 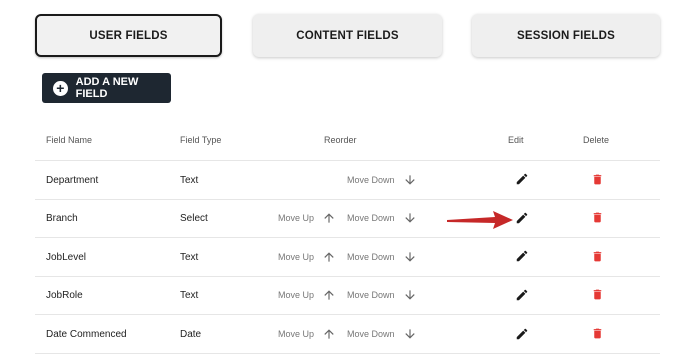 What do you see at coordinates (480, 220) in the screenshot?
I see `red-pointer-arrow-icon` at bounding box center [480, 220].